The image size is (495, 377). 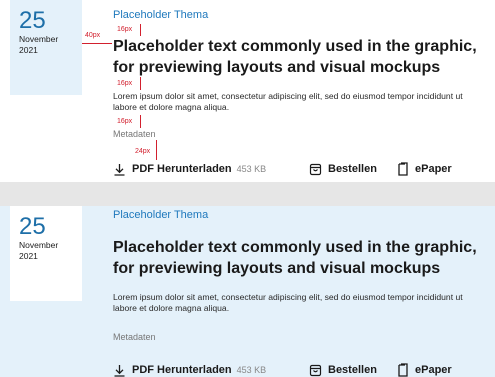 What do you see at coordinates (143, 151) in the screenshot?
I see `spacing-annotation: 24px` at bounding box center [143, 151].